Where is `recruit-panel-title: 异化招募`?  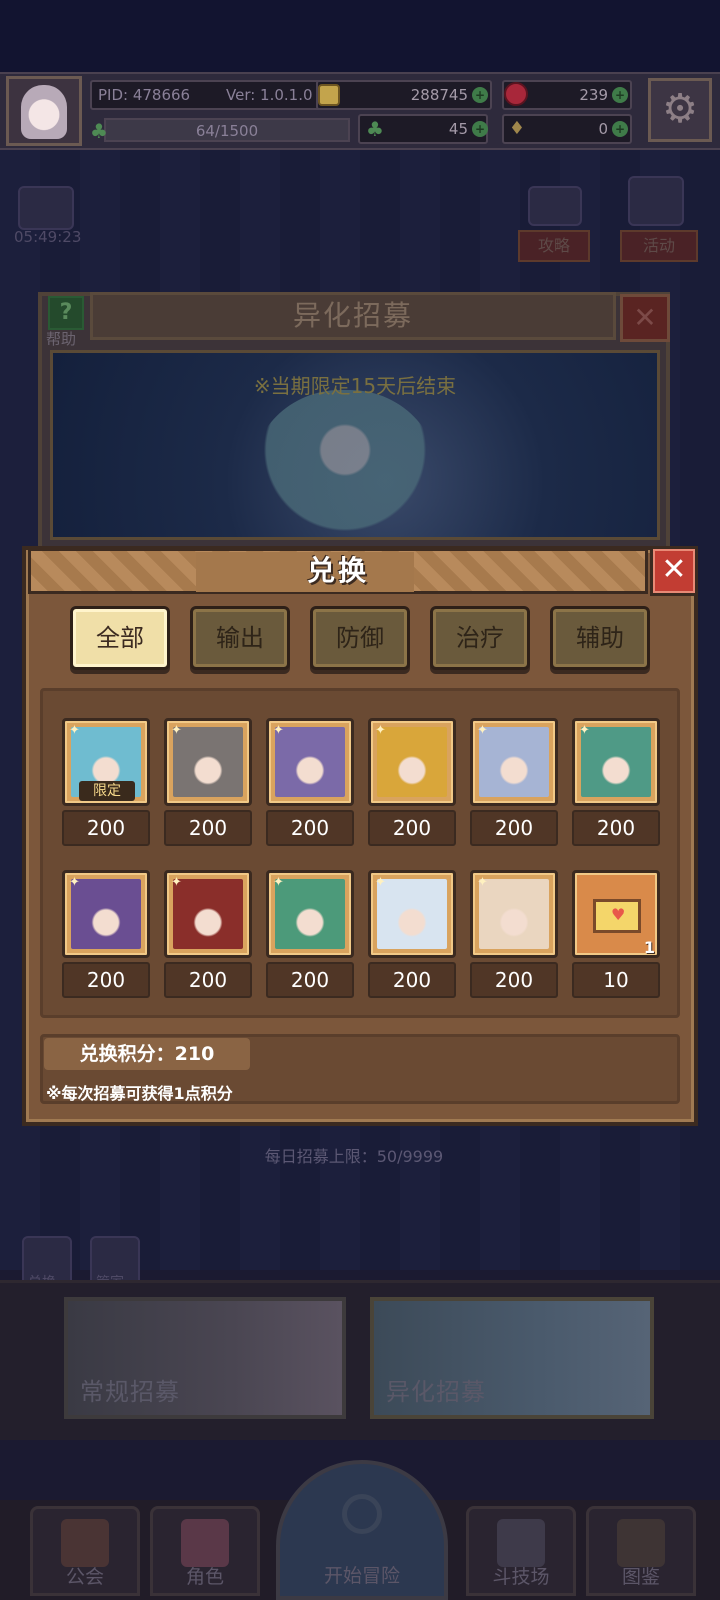 recruit-panel-title: 异化招募 is located at coordinates (353, 316).